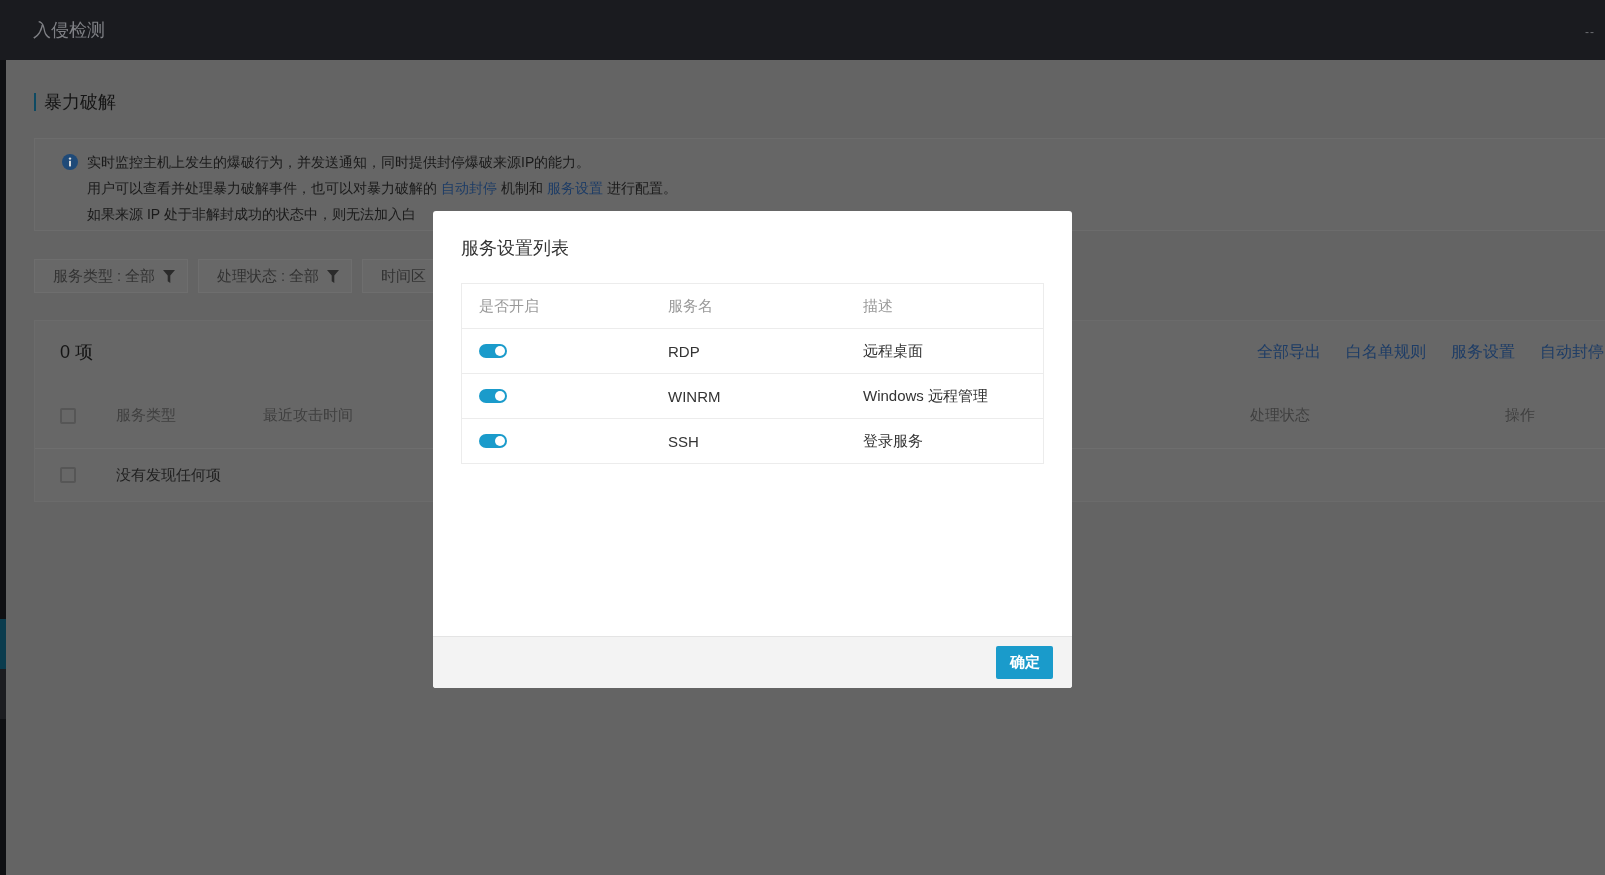  Describe the element at coordinates (339, 162) in the screenshot. I see `info-text: 实时监控主机上发生的爆破行为，并发送通知，同时提供封停爆破来源IP的能力。` at that location.